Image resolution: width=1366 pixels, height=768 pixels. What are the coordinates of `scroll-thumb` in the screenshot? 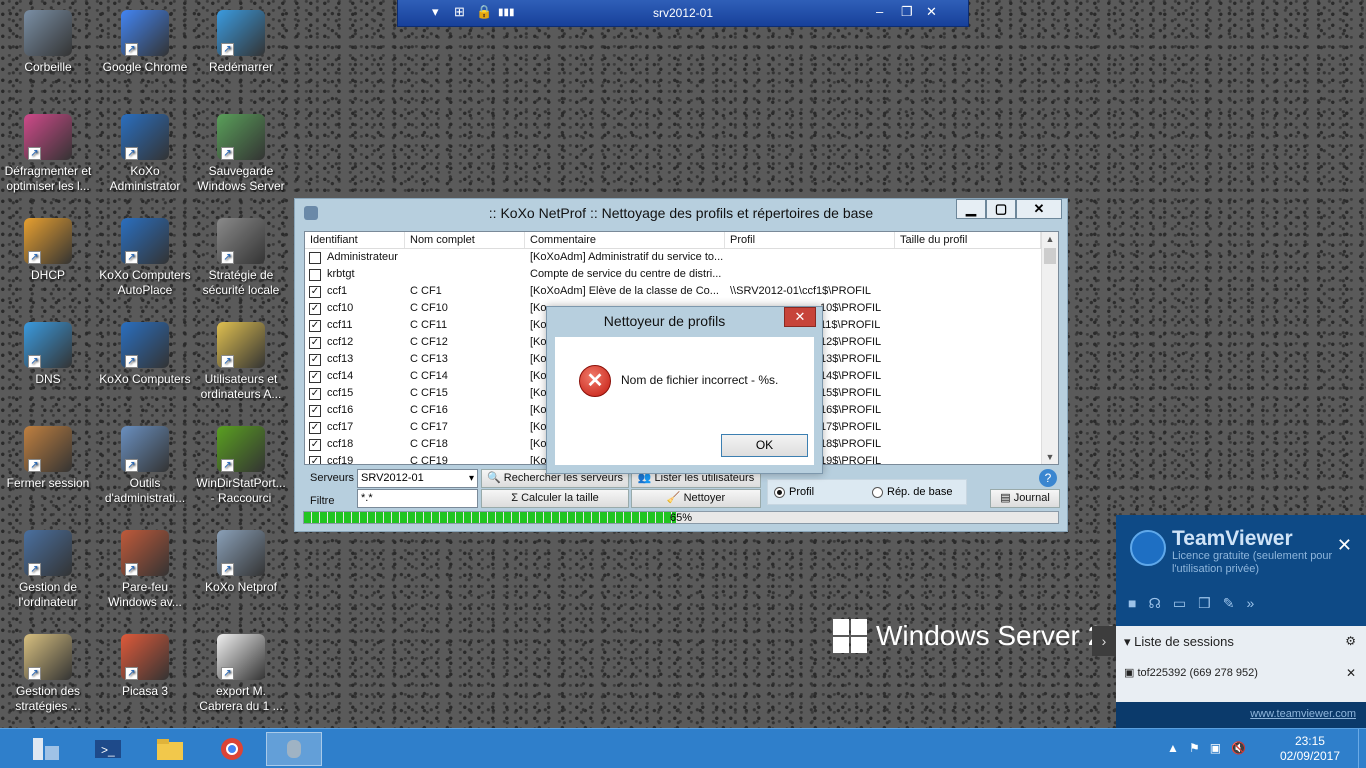 It's located at (1050, 256).